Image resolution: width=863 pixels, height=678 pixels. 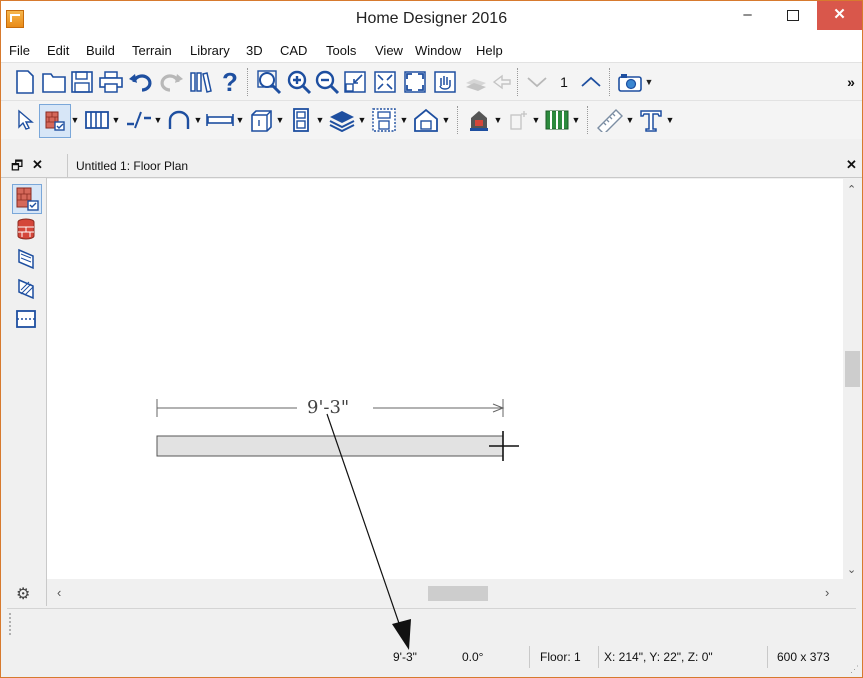 I want to click on zoom-in-icon, so click(x=299, y=82).